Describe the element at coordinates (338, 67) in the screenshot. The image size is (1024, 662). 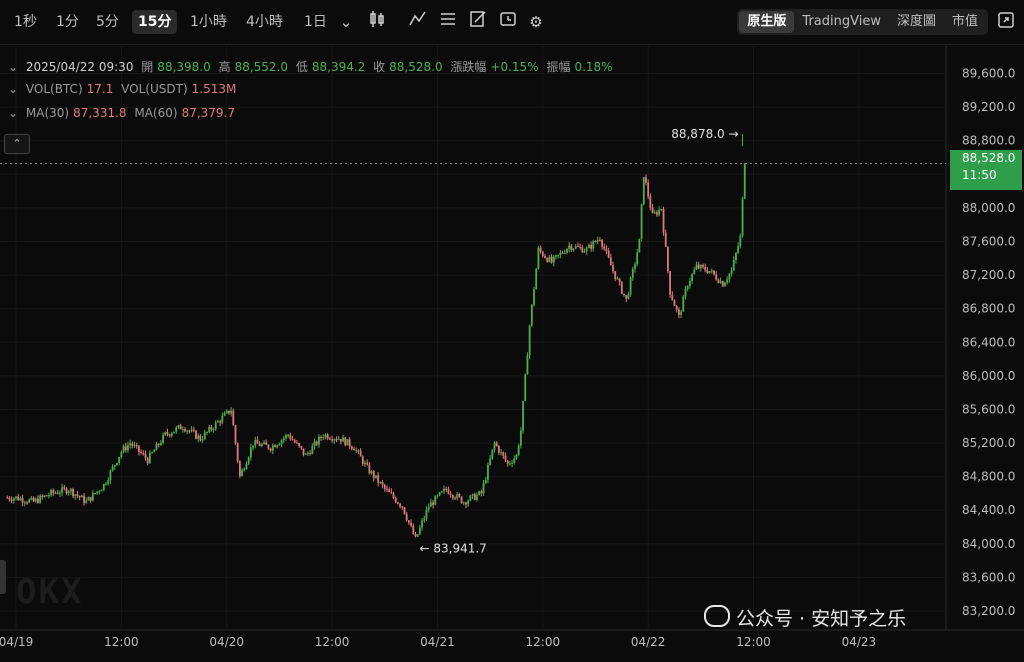
I see `low-value: 88,394.2` at that location.